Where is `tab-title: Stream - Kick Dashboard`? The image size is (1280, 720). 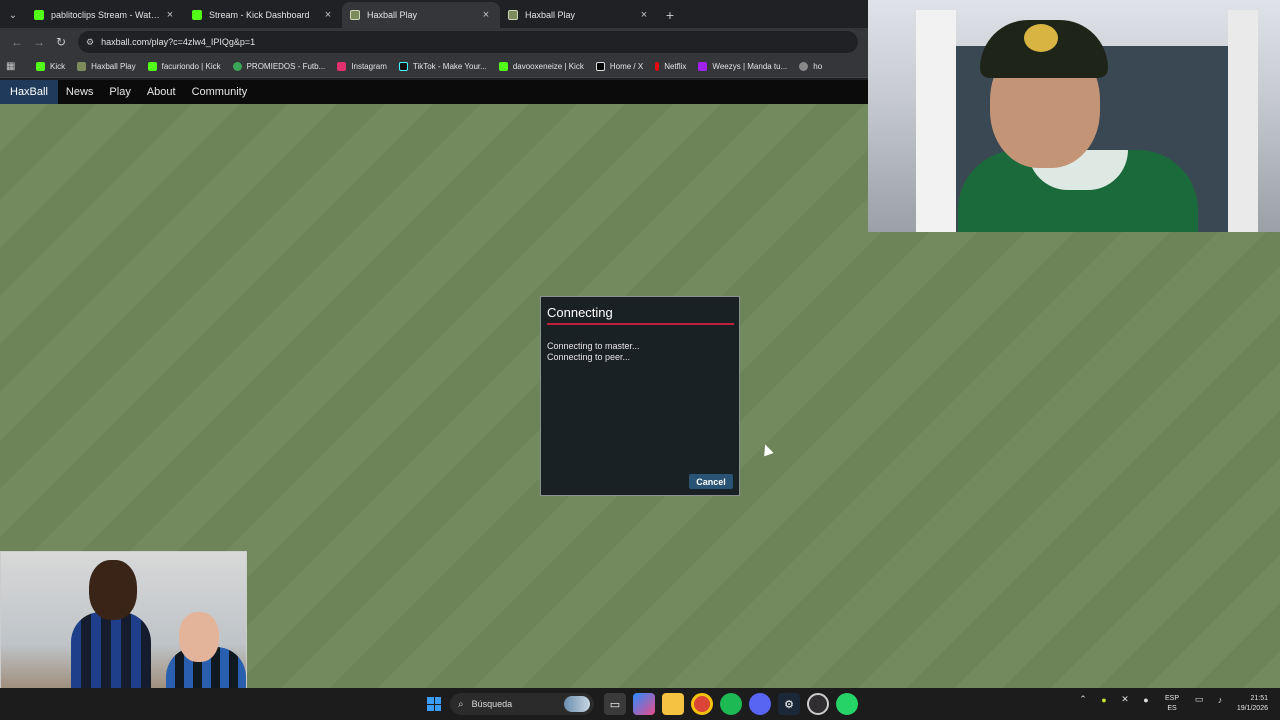
tab-title: Stream - Kick Dashboard is located at coordinates (259, 15).